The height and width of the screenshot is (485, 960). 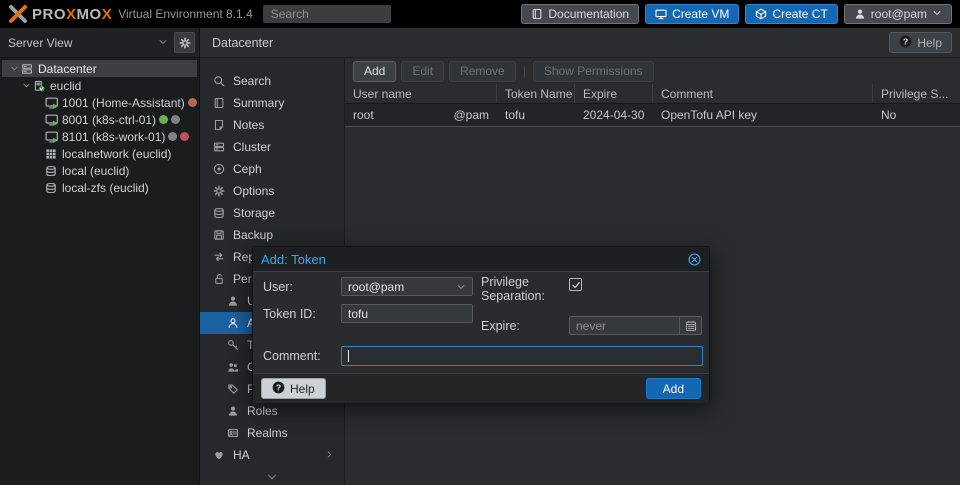 What do you see at coordinates (219, 257) in the screenshot?
I see `replication-icon` at bounding box center [219, 257].